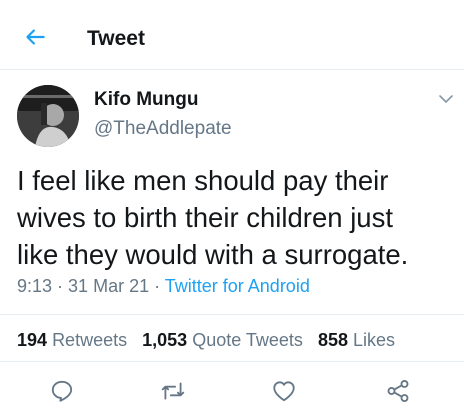  I want to click on tweet-line: wives to birth their children just, so click(205, 217).